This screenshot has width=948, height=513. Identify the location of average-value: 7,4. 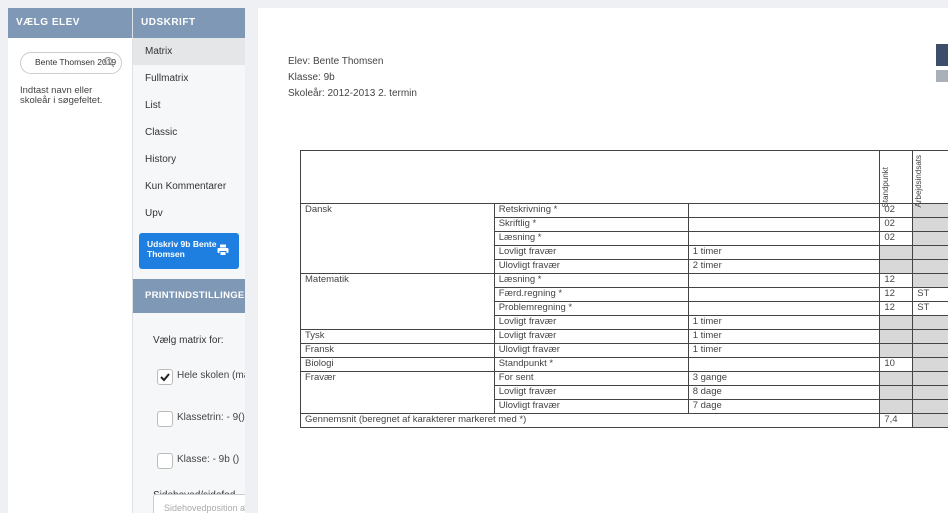
(896, 421).